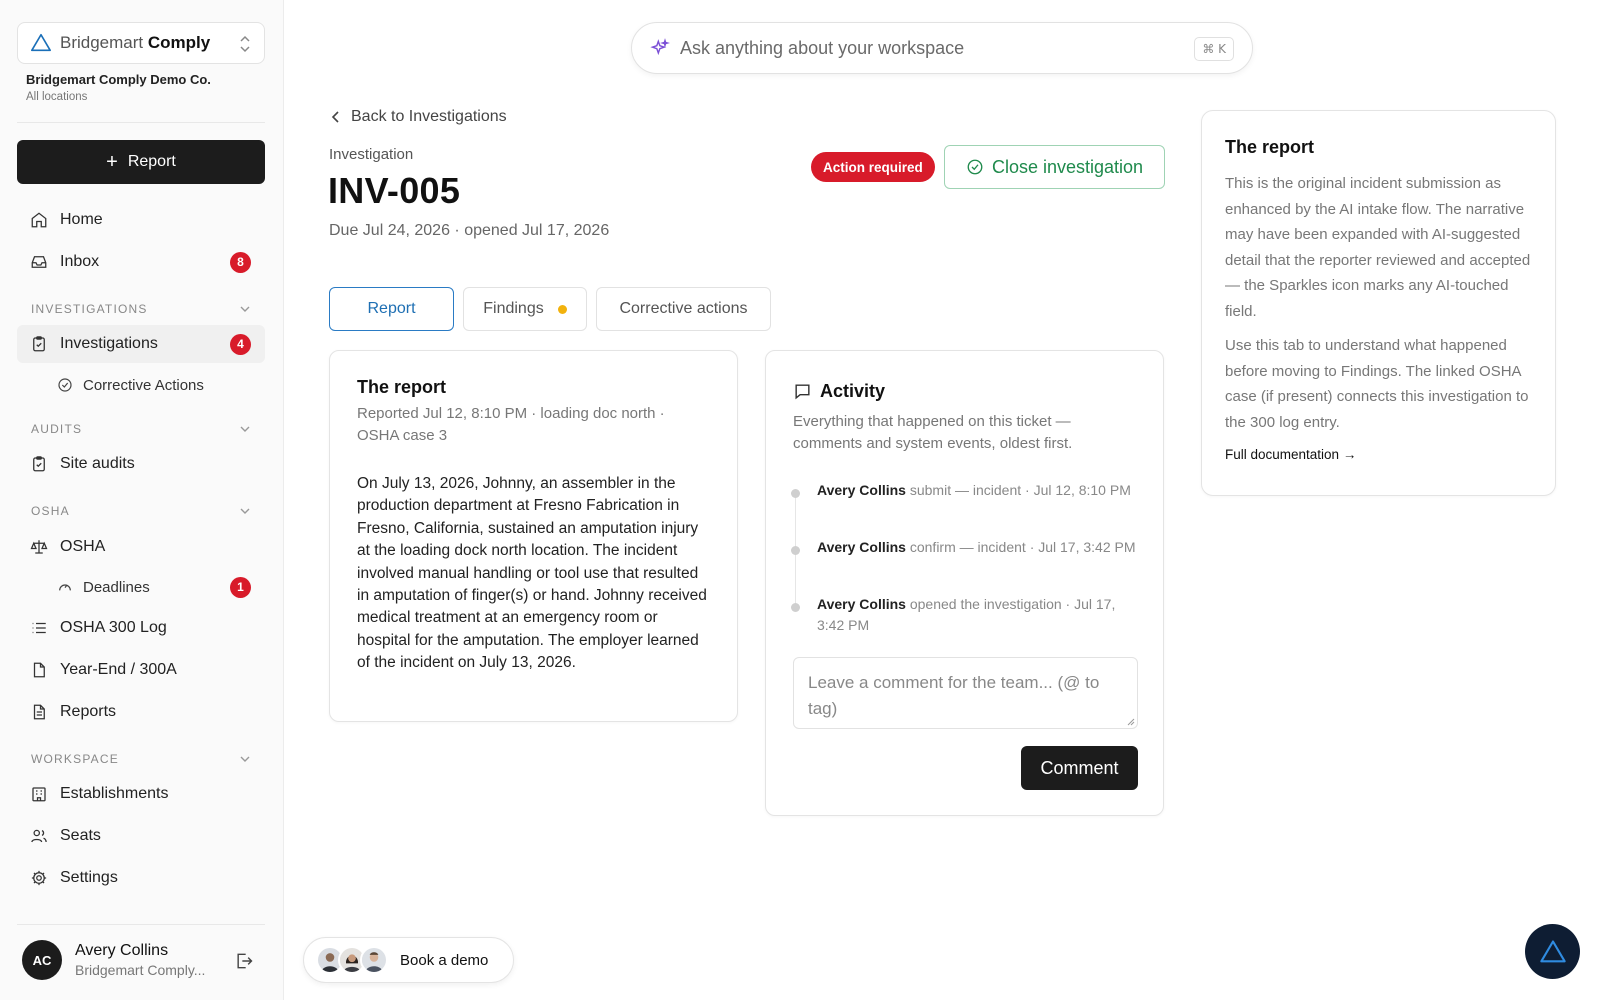  I want to click on sidebar-item-osha: OSHA, so click(141, 547).